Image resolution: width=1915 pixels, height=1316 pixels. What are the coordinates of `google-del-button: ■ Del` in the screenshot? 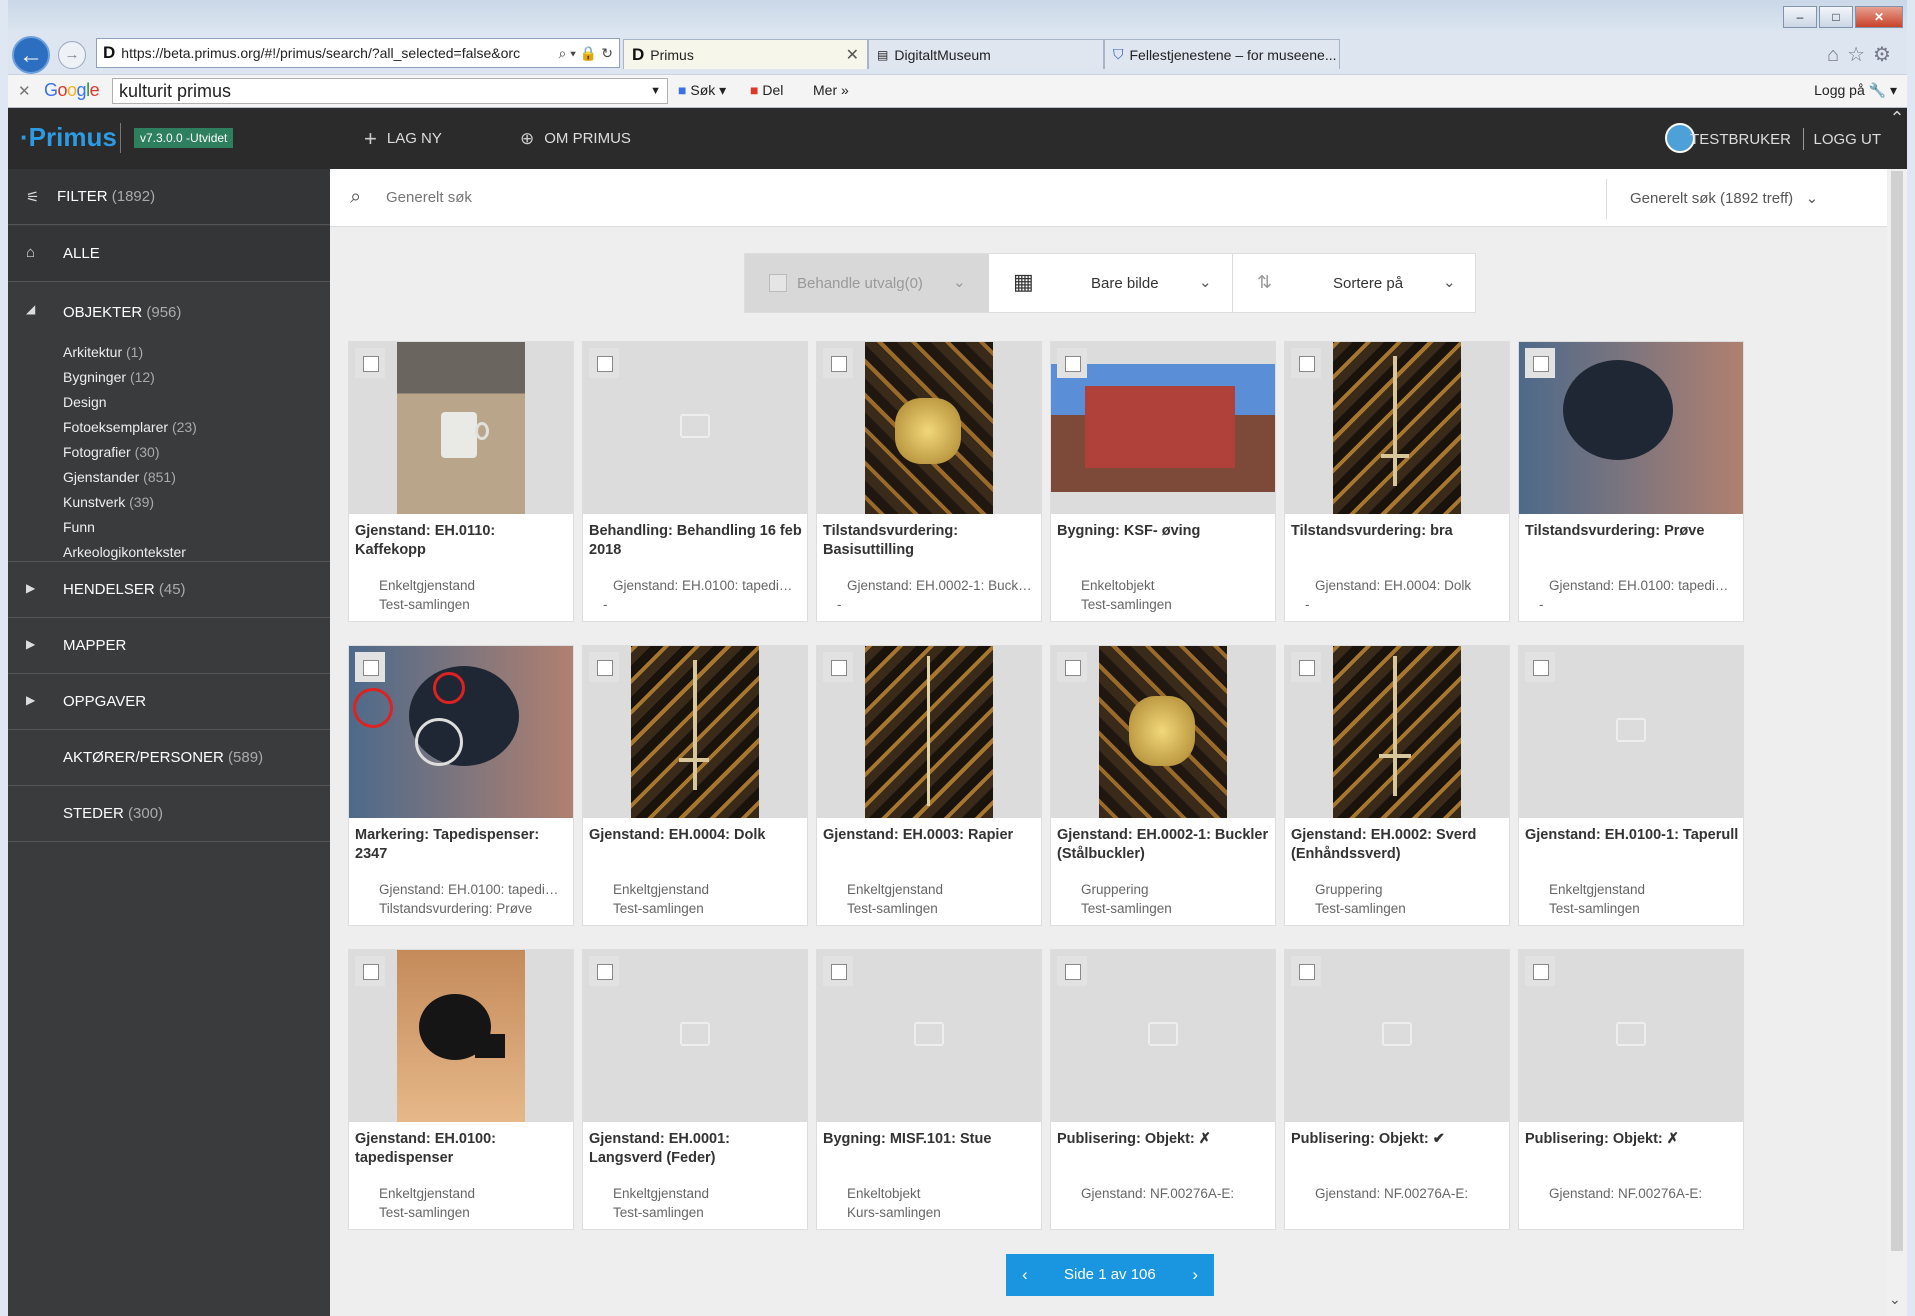 It's located at (766, 90).